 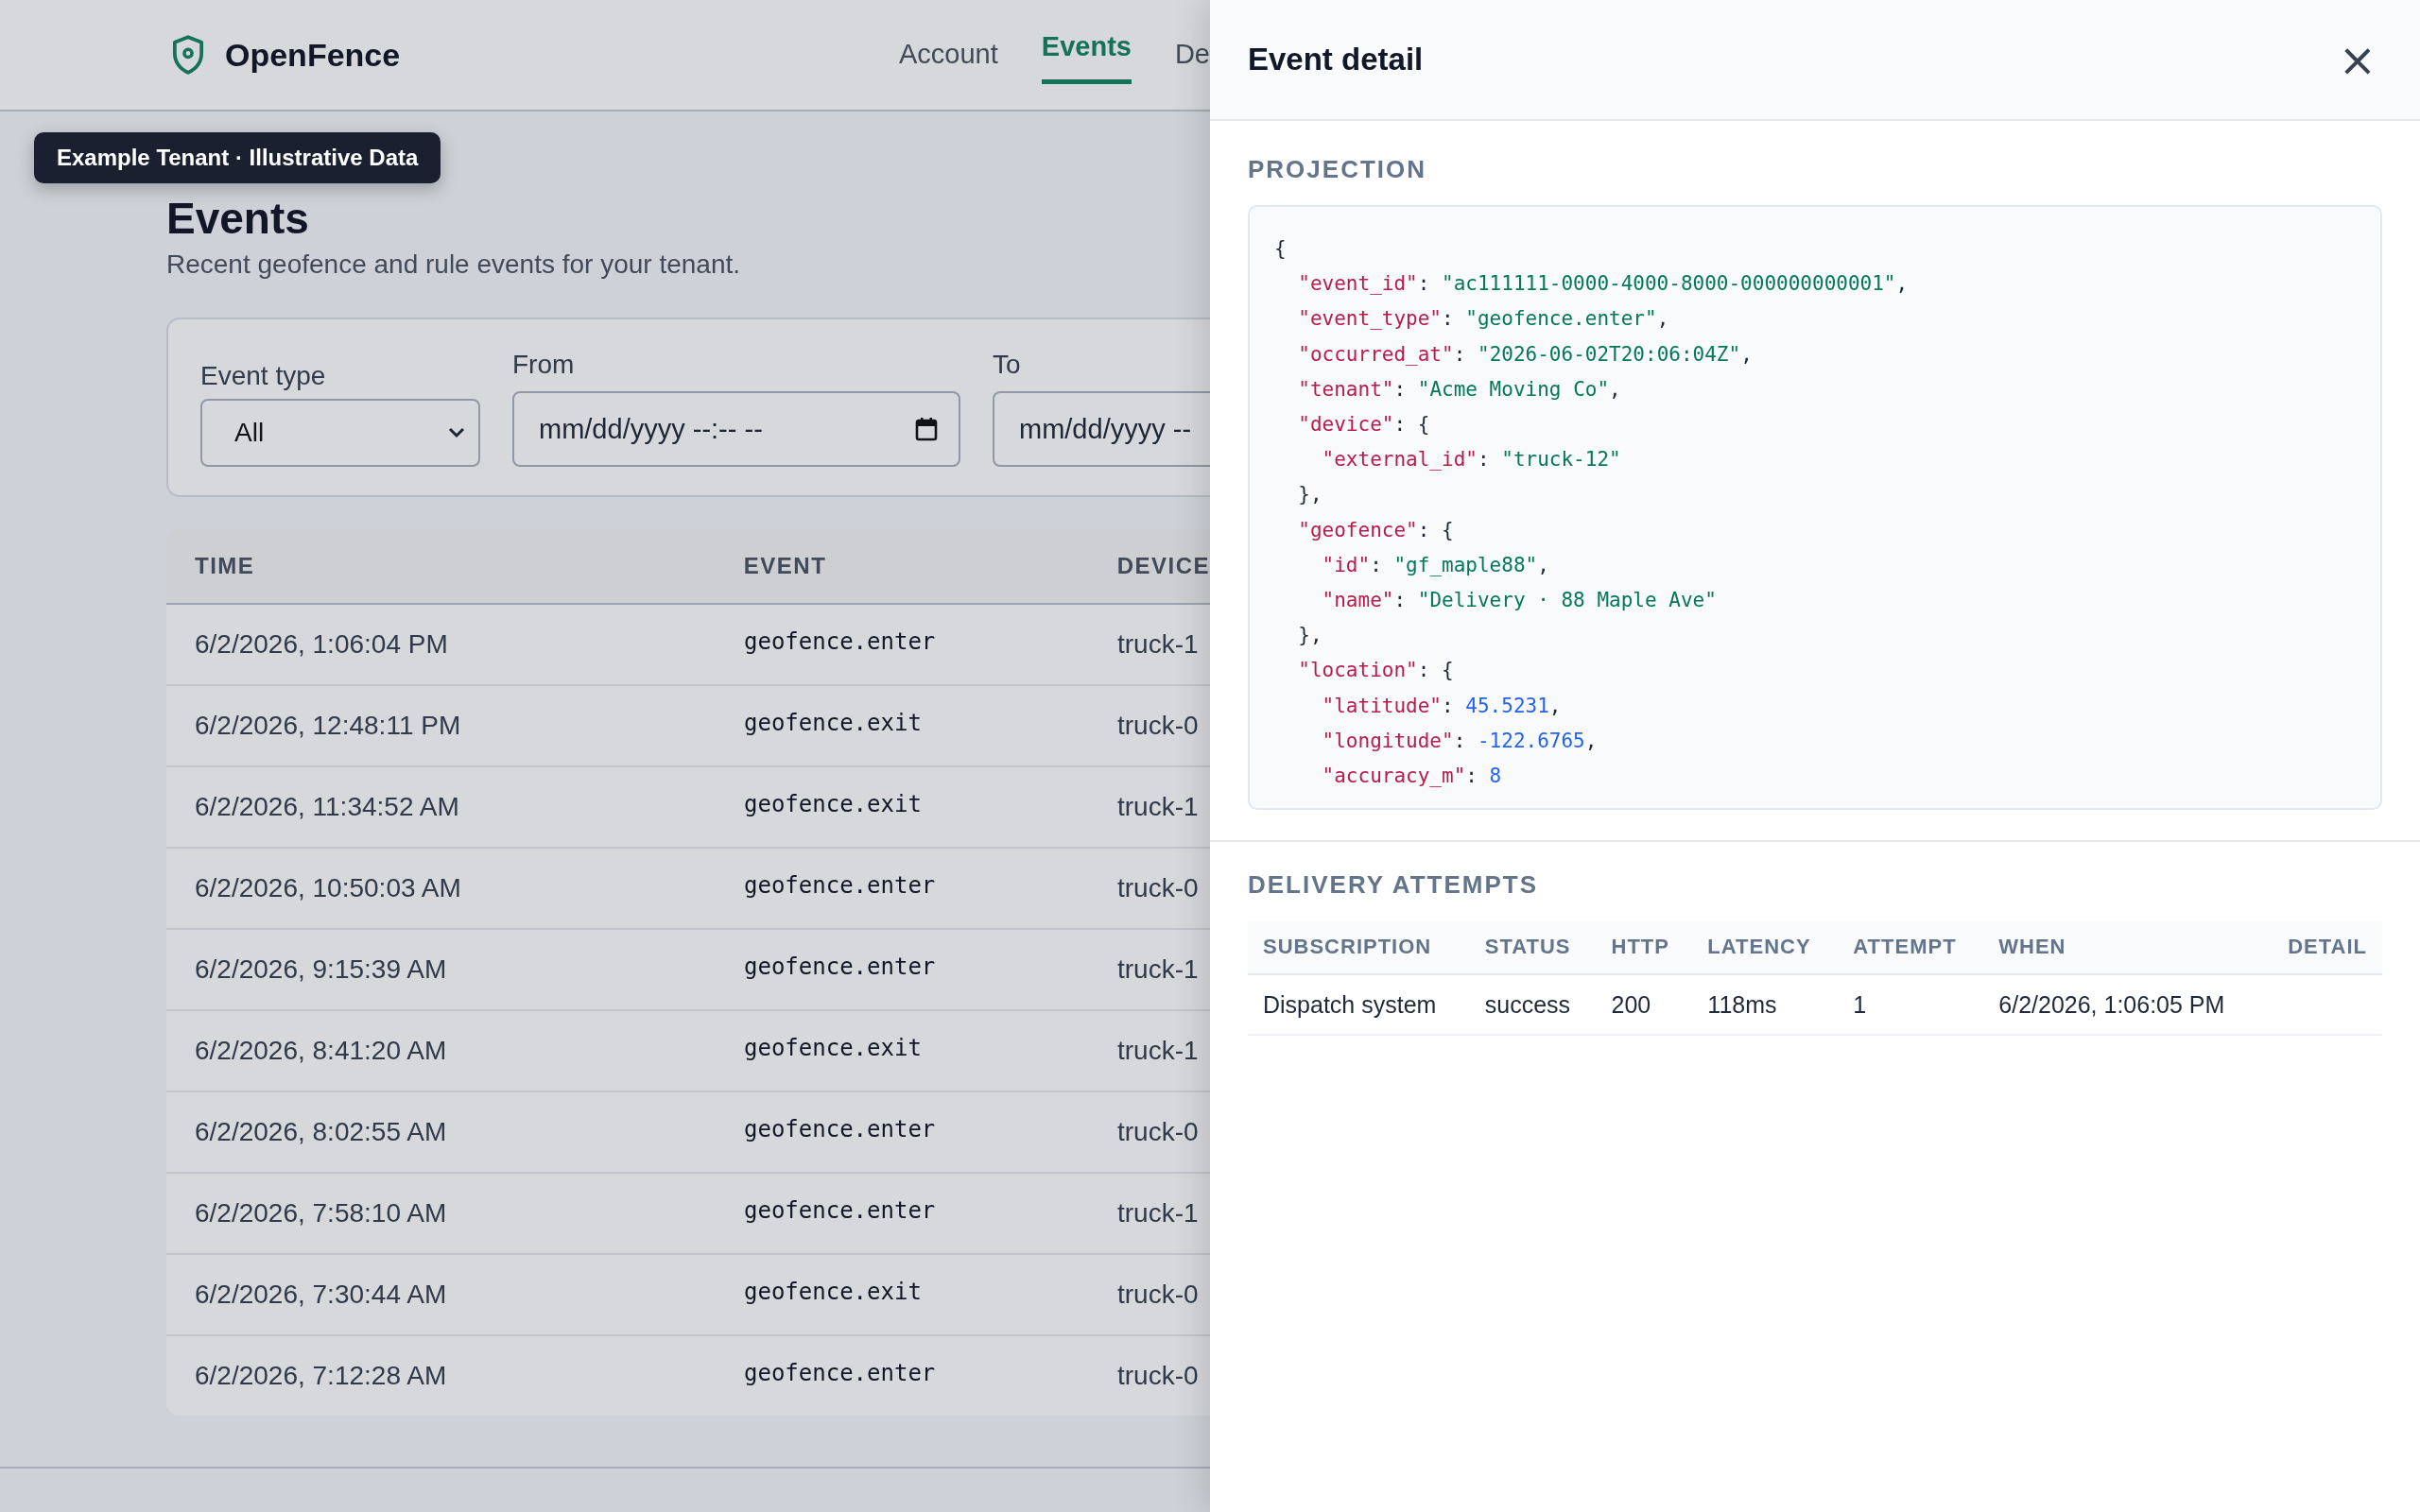 I want to click on column-header: WHEN, so click(x=2123, y=947).